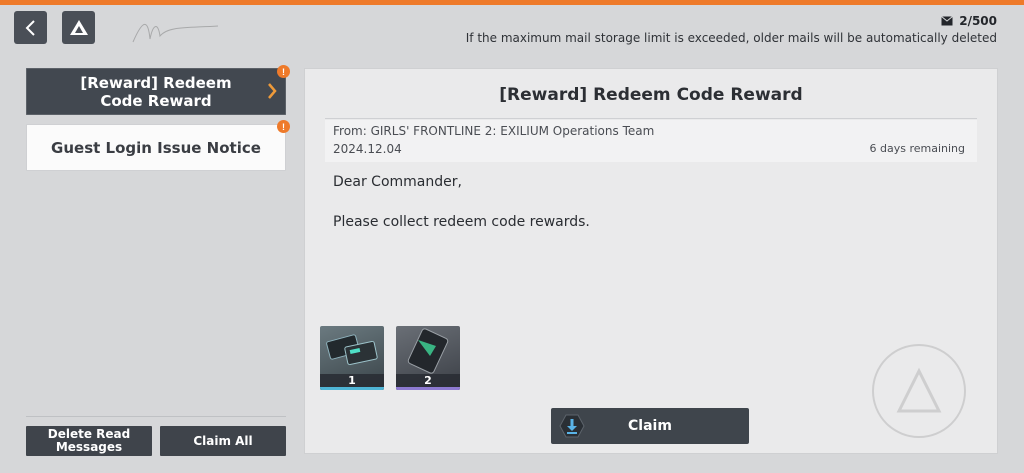 This screenshot has height=473, width=1024. I want to click on mail-item-title: Guest Login Issue Notice, so click(156, 147).